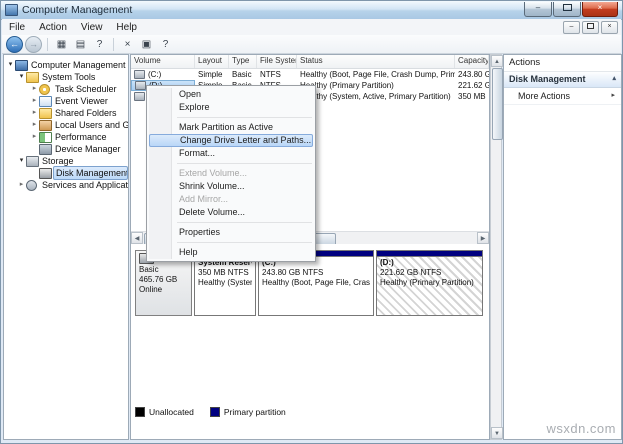 The width and height of the screenshot is (623, 444). What do you see at coordinates (14, 44) in the screenshot?
I see `back-icon: ←` at bounding box center [14, 44].